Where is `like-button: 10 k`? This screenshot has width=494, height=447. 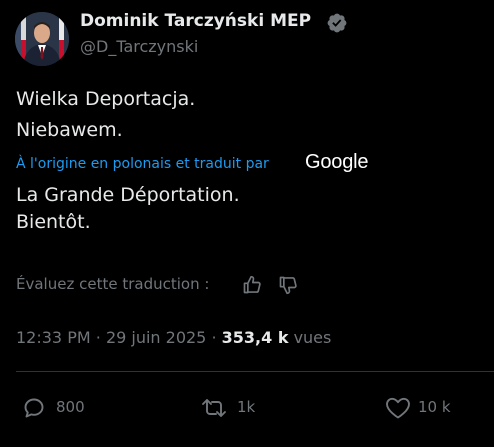
like-button: 10 k is located at coordinates (425, 408).